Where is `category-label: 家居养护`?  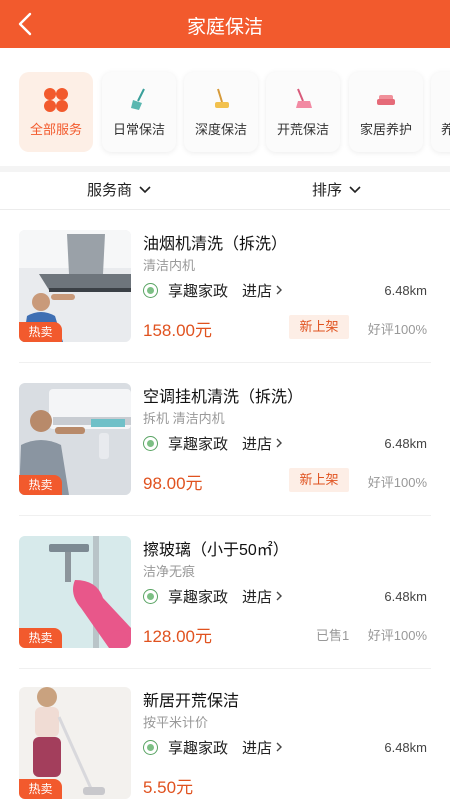 category-label: 家居养护 is located at coordinates (385, 129).